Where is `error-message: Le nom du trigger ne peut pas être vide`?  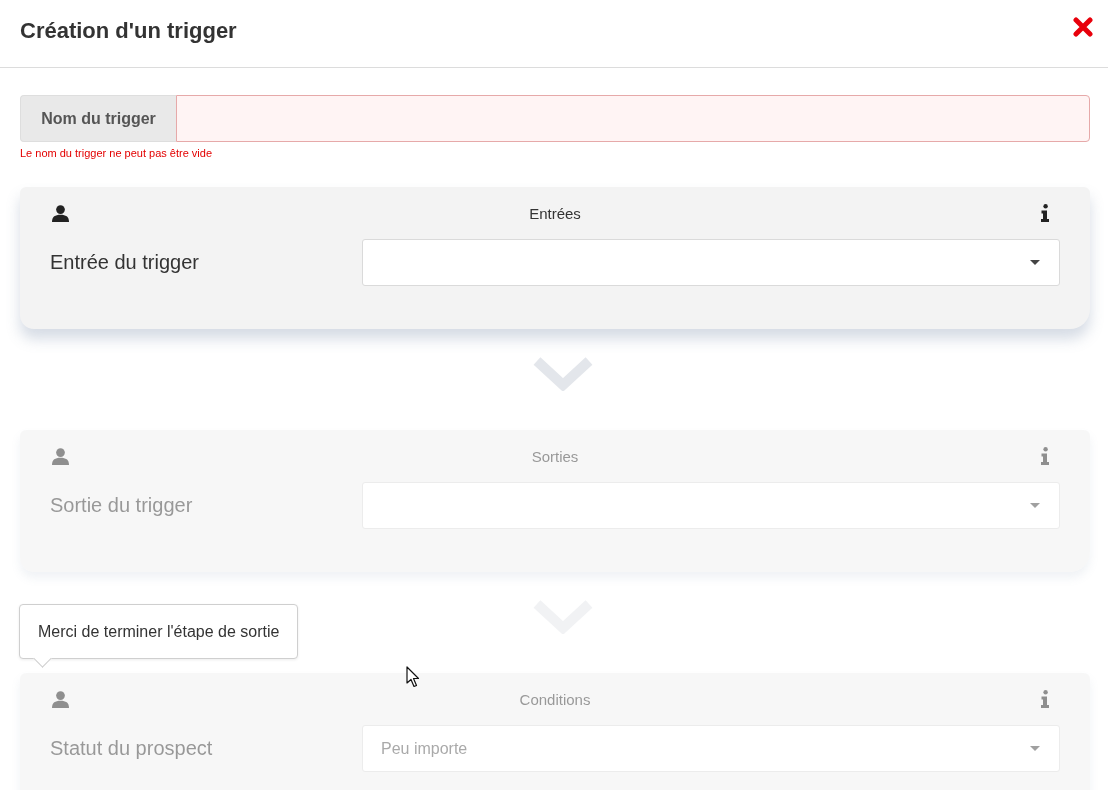
error-message: Le nom du trigger ne peut pas être vide is located at coordinates (116, 153).